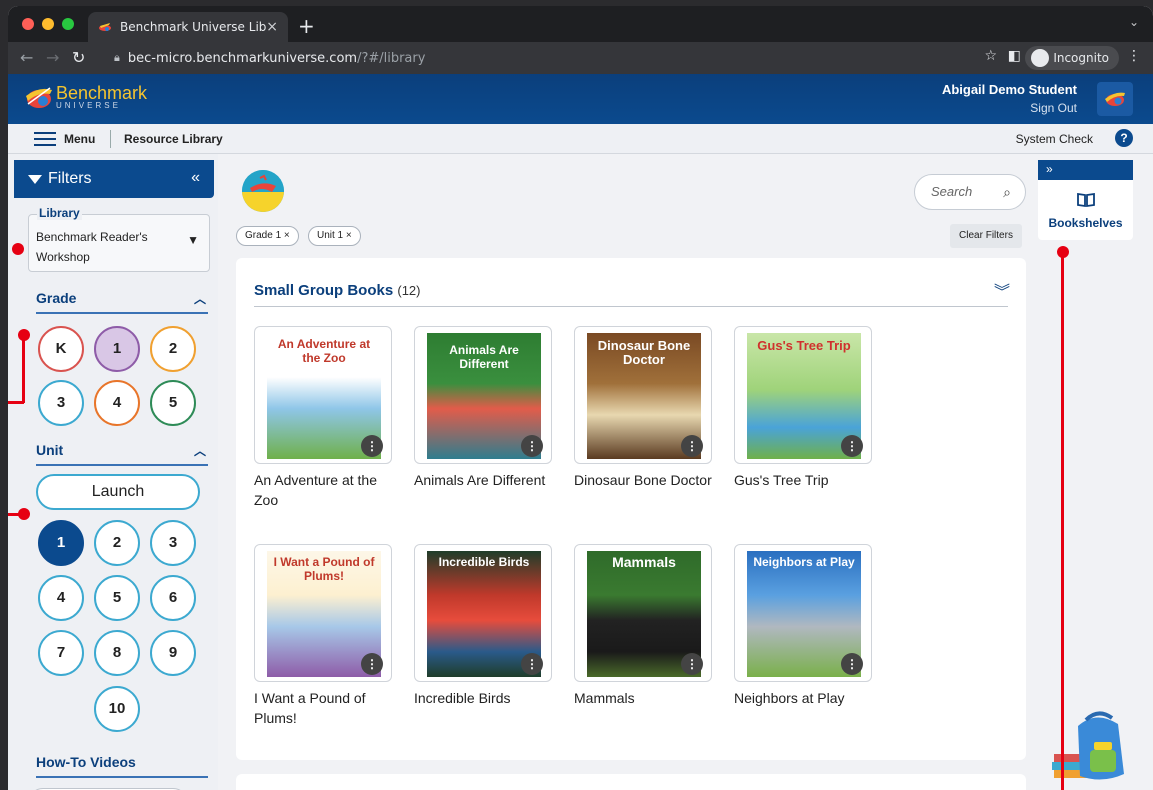  I want to click on reload-icon: ↻, so click(78, 57).